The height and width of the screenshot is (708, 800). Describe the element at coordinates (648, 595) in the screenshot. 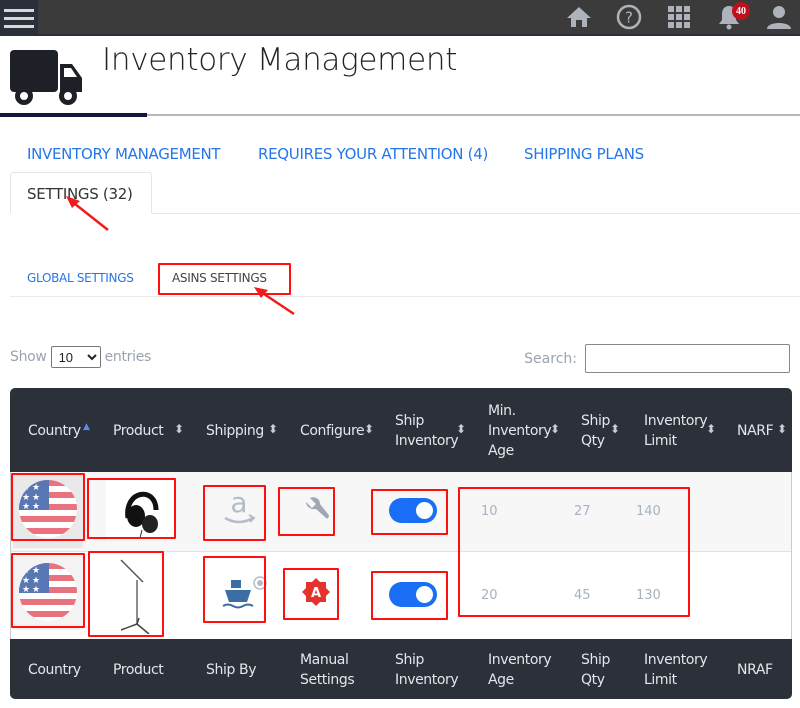

I see `inventory-limit-value: 130` at that location.